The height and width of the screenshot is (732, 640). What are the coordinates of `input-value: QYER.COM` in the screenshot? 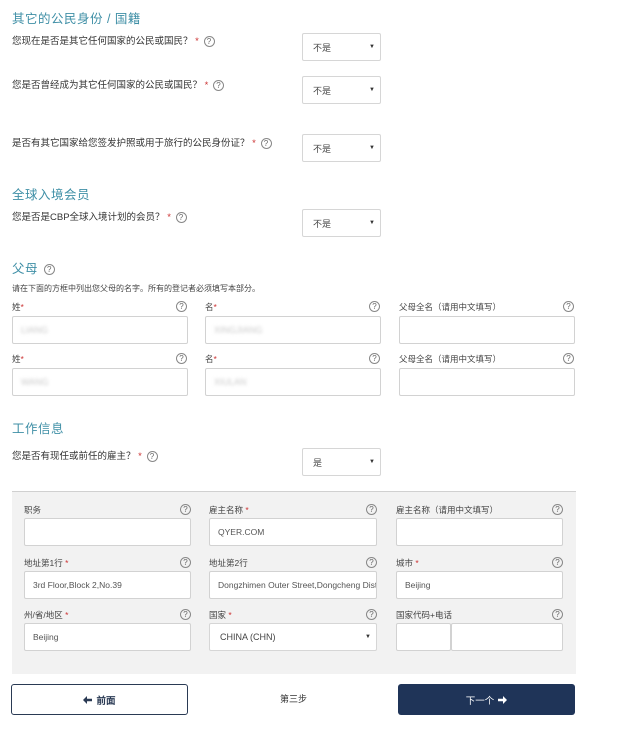 It's located at (241, 532).